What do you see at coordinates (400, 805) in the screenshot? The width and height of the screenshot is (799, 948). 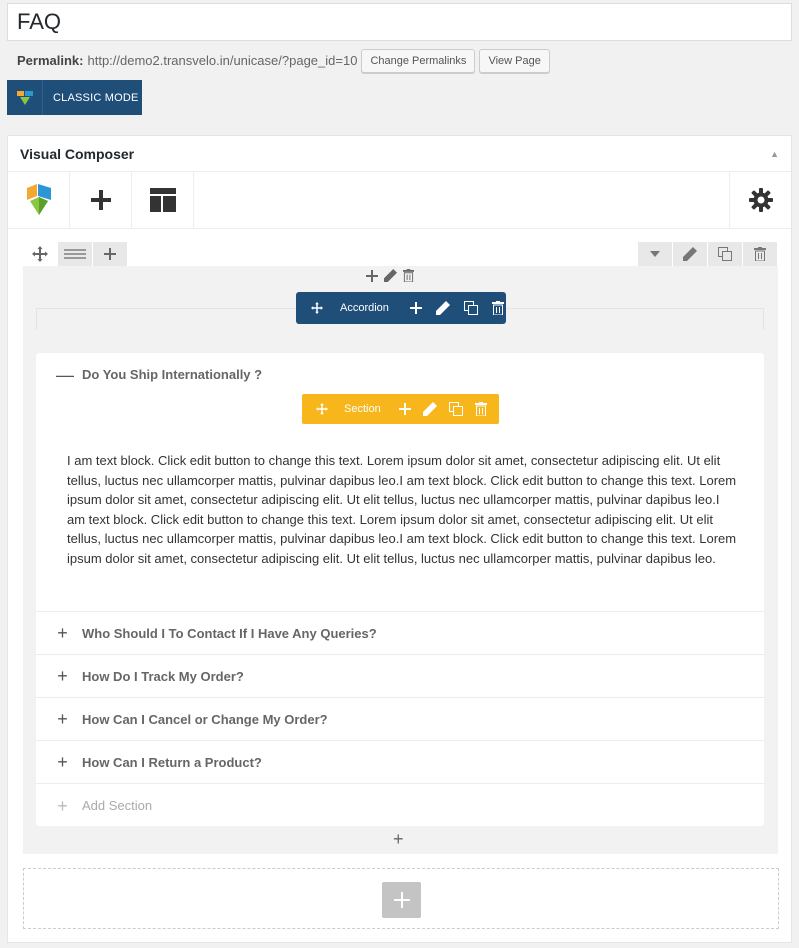 I see `add-section-button: + Add Section` at bounding box center [400, 805].